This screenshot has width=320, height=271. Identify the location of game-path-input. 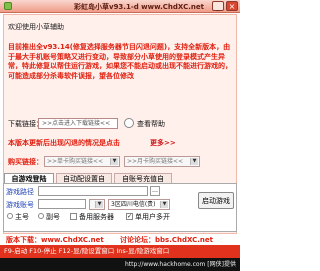
(93, 191).